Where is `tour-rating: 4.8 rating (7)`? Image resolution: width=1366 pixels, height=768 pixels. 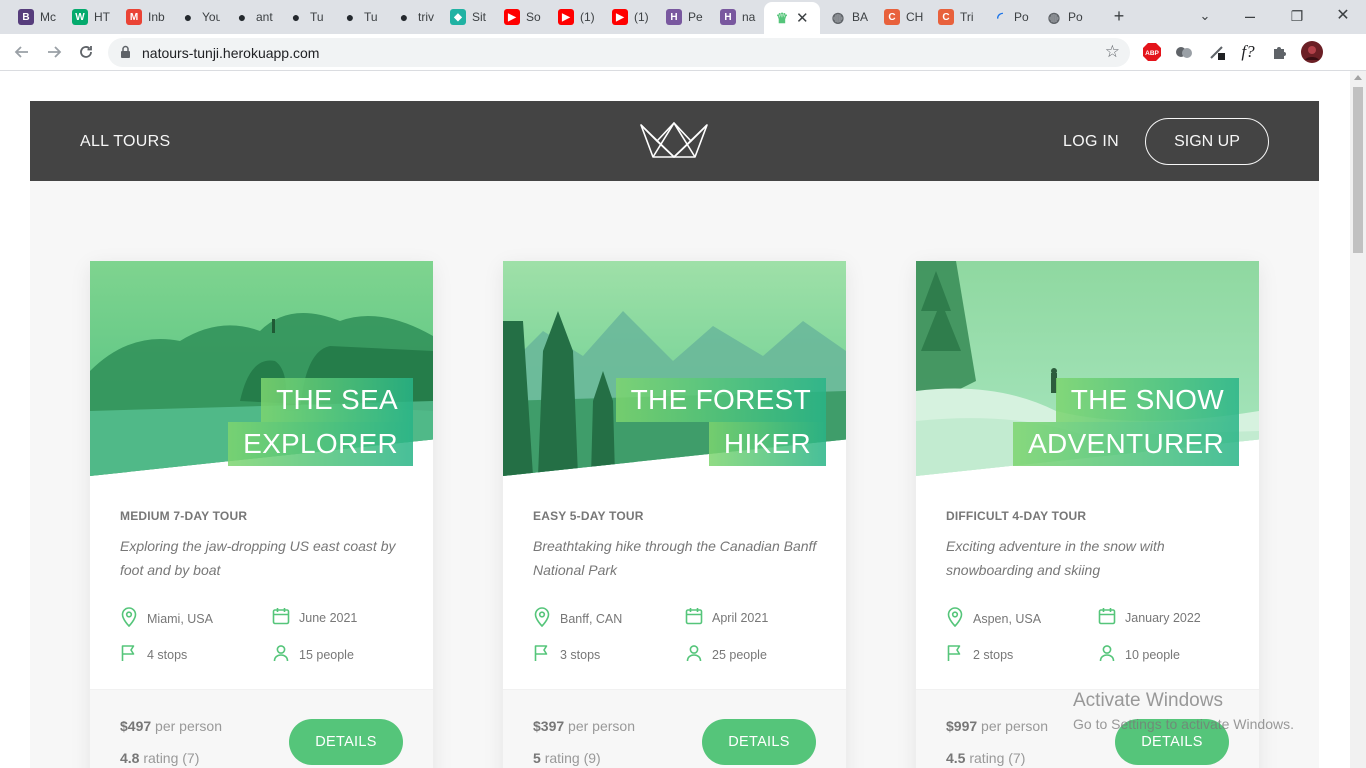
tour-rating: 4.8 rating (7) is located at coordinates (159, 758).